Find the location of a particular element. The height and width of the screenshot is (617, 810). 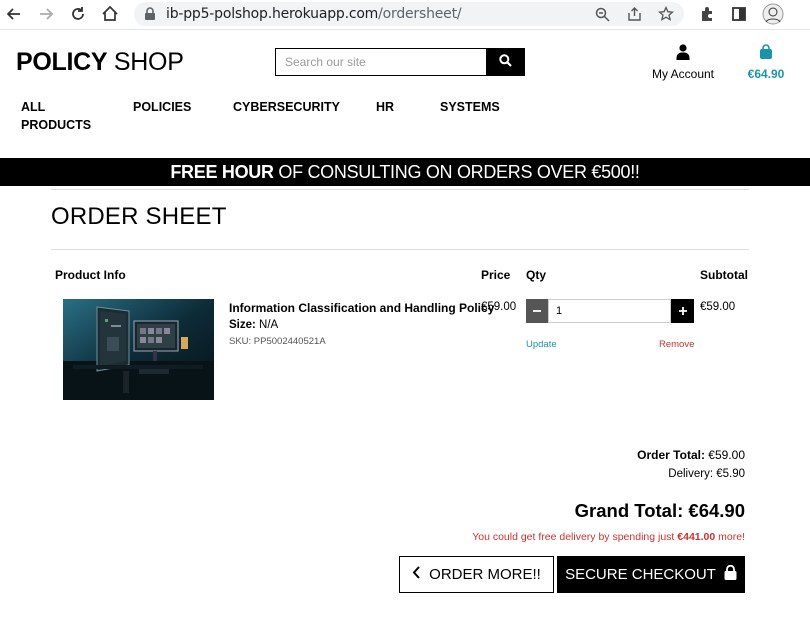

my-account-link: My Account is located at coordinates (683, 62).